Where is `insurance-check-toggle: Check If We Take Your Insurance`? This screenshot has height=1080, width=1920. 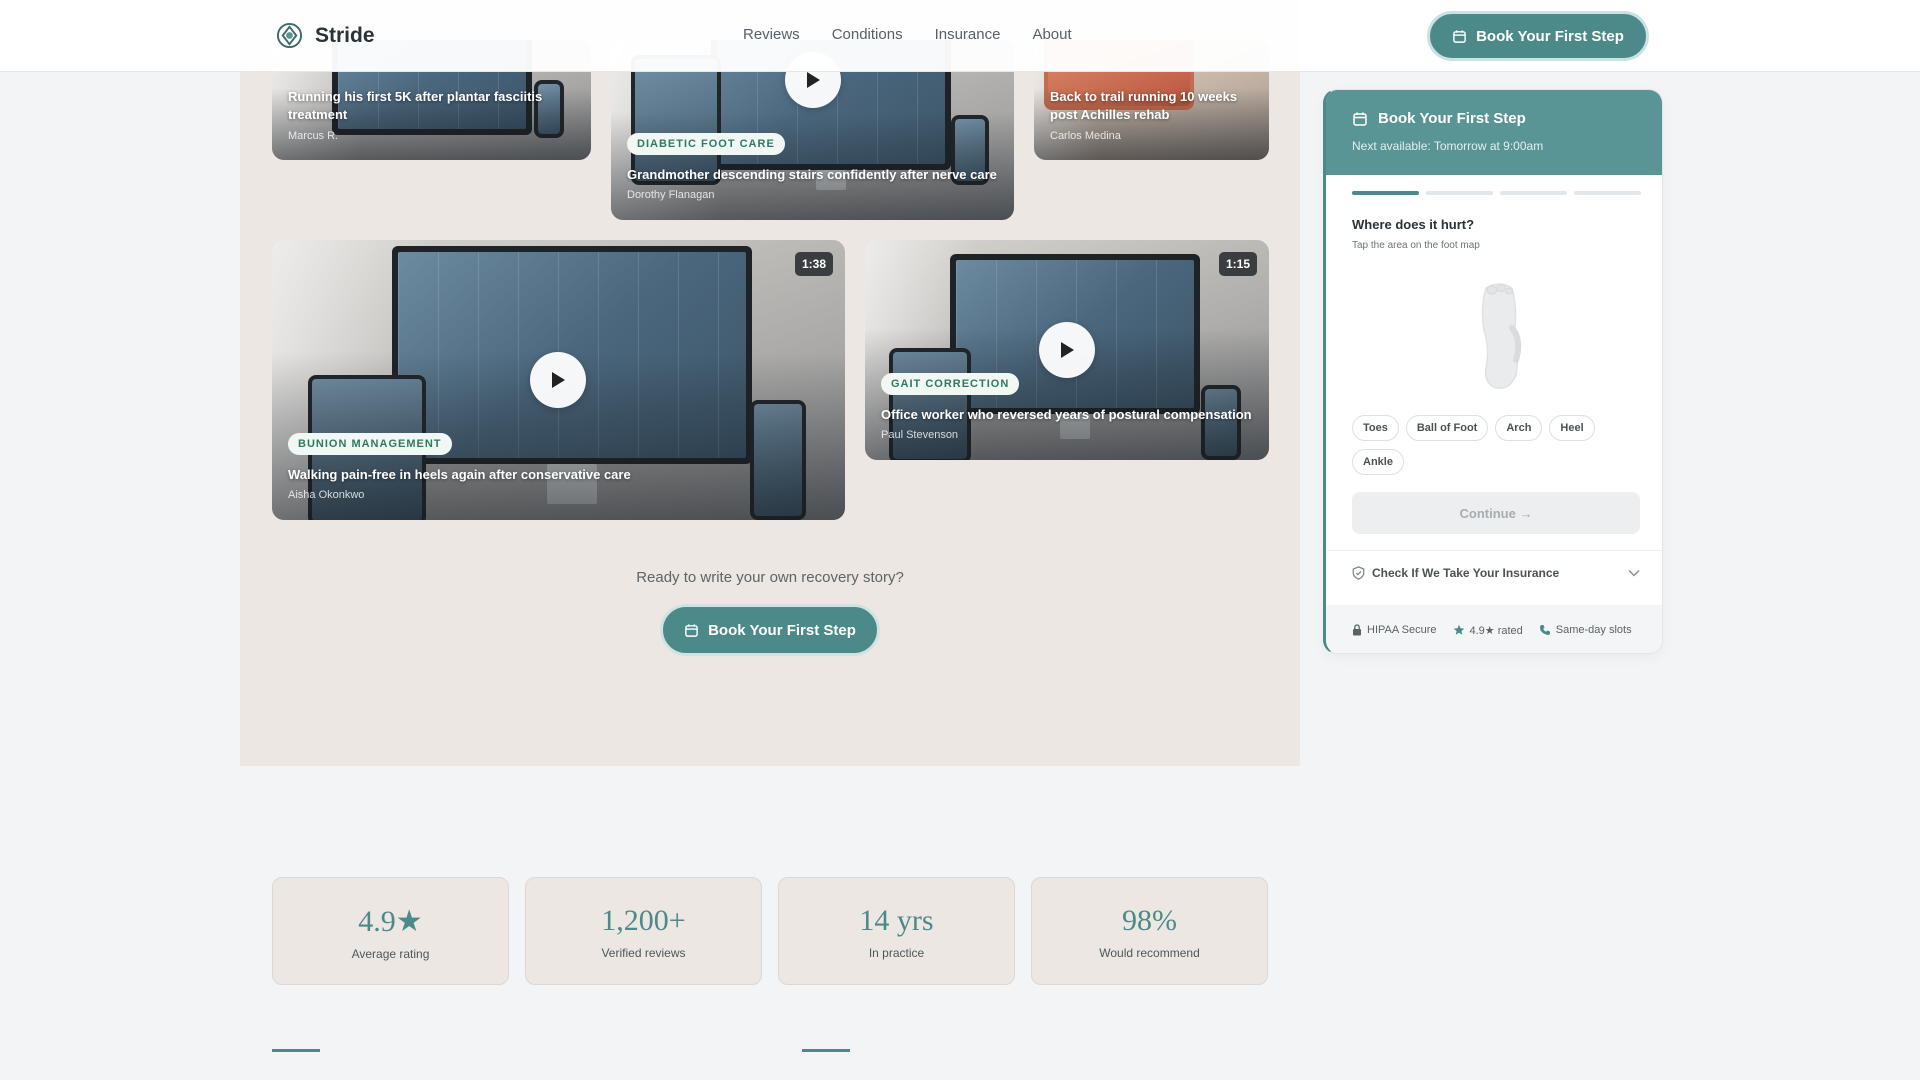
insurance-check-toggle: Check If We Take Your Insurance is located at coordinates (1496, 573).